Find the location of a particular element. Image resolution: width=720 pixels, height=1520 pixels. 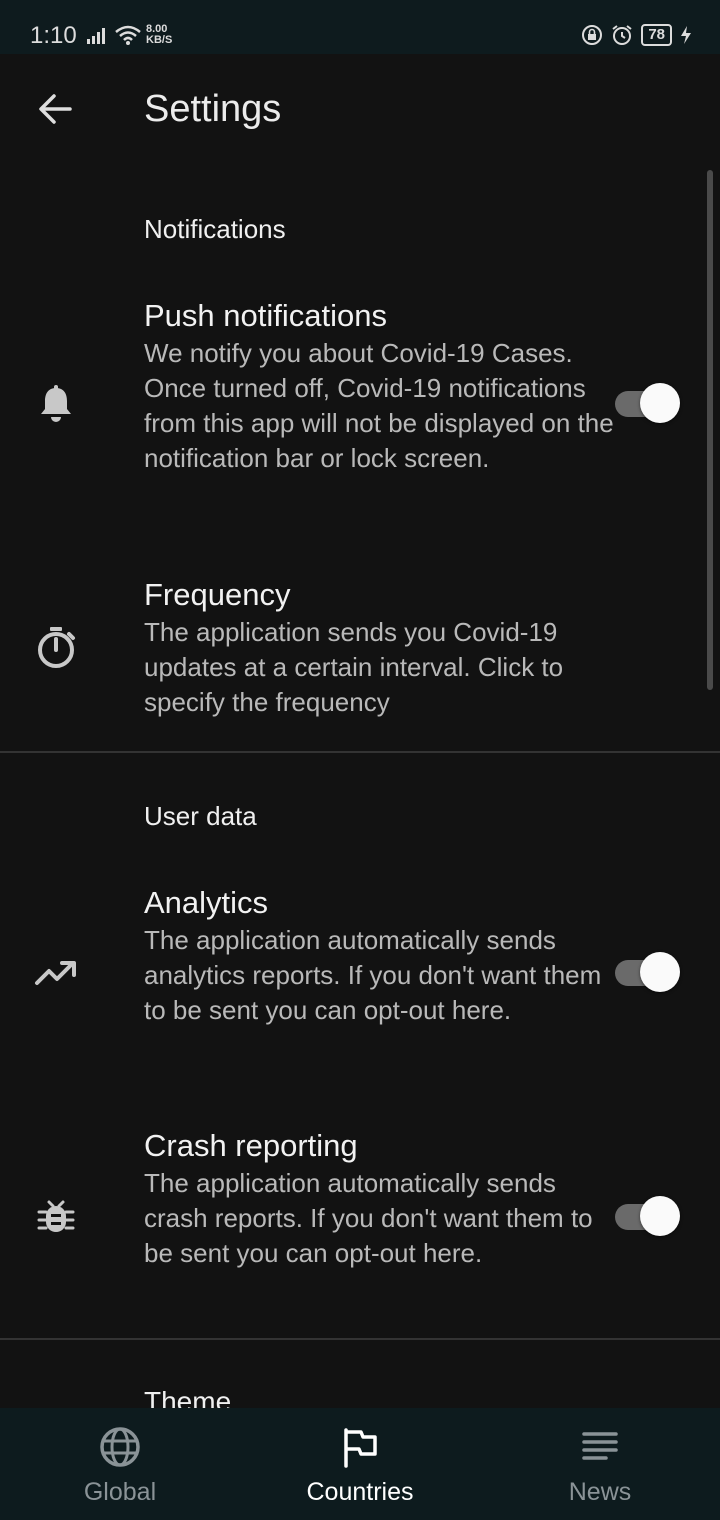

wifi-icon is located at coordinates (128, 35).